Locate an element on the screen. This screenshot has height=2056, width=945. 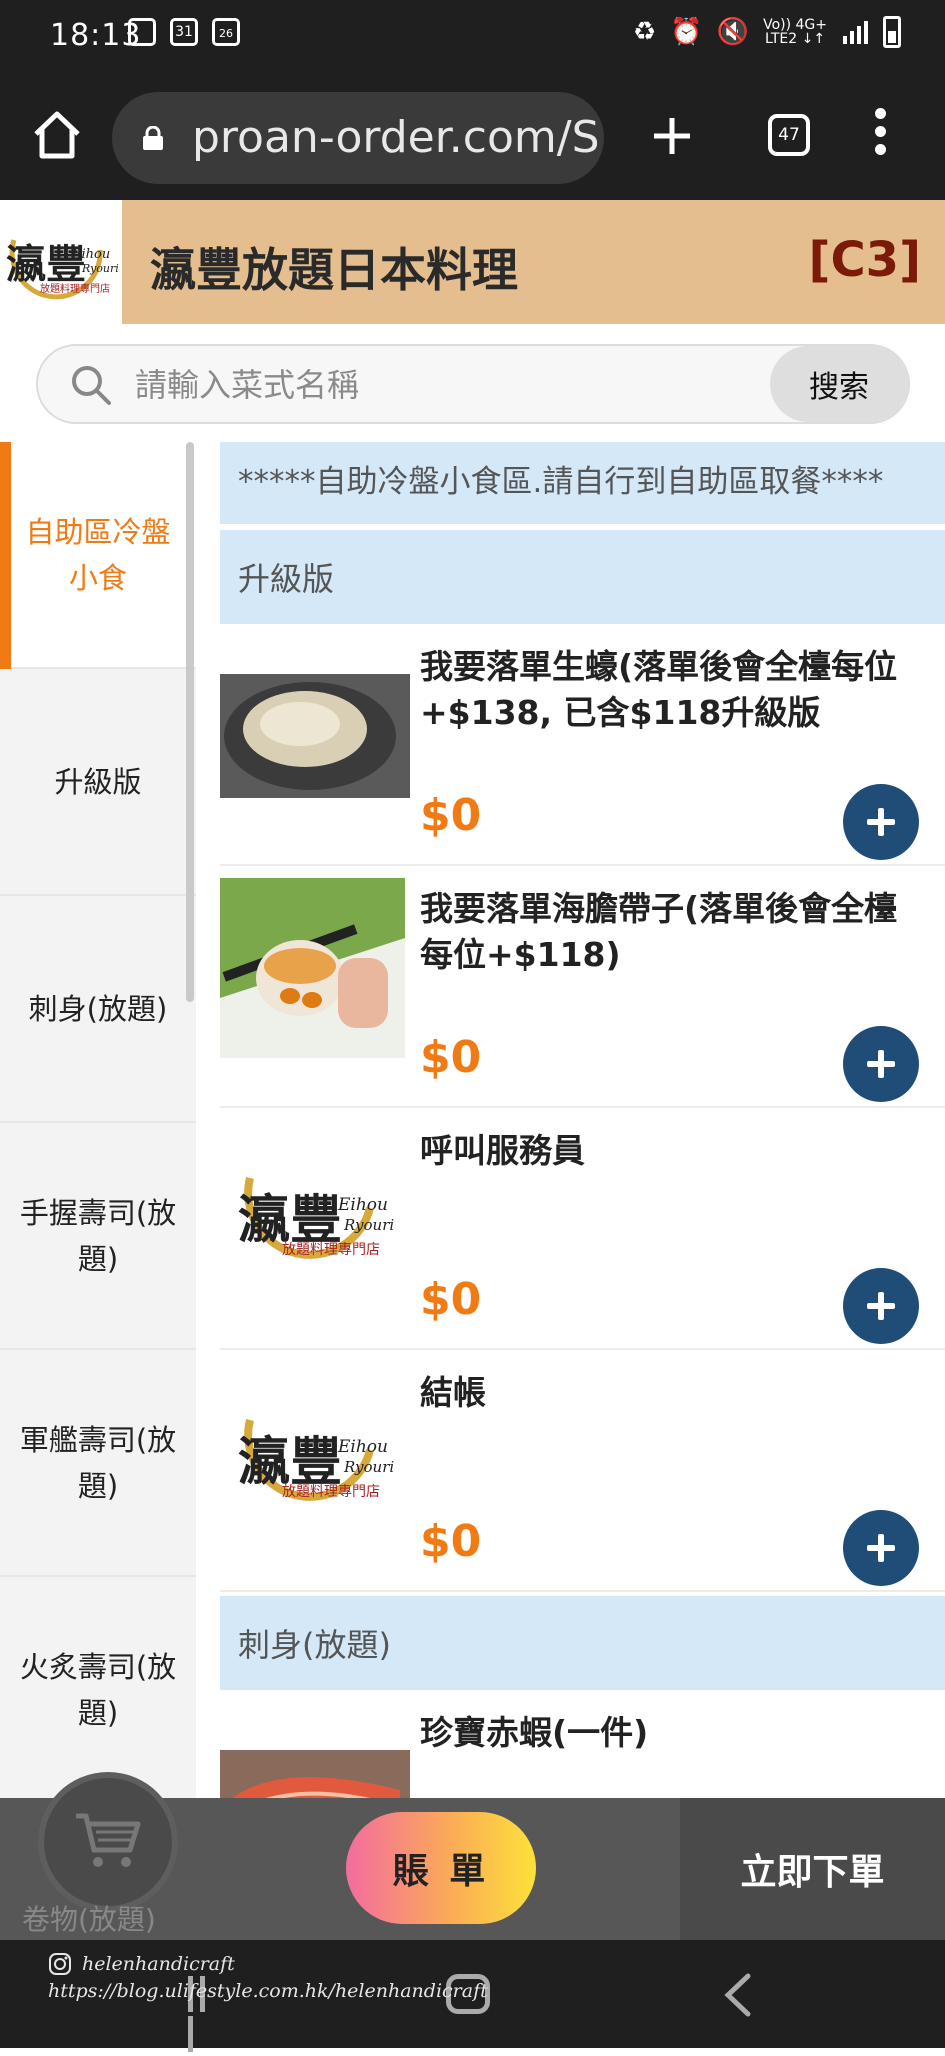
sidebar-scrollbar is located at coordinates (190, 722).